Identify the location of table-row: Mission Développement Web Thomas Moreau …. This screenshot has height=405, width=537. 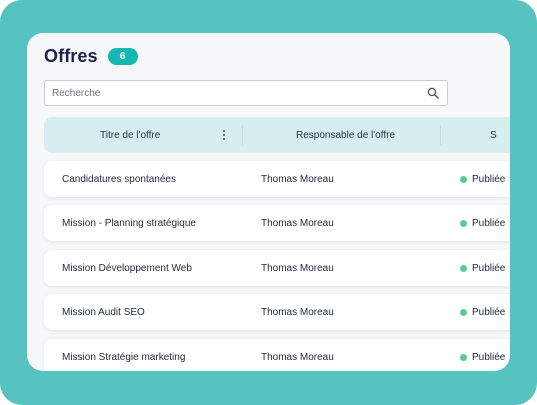
(277, 268).